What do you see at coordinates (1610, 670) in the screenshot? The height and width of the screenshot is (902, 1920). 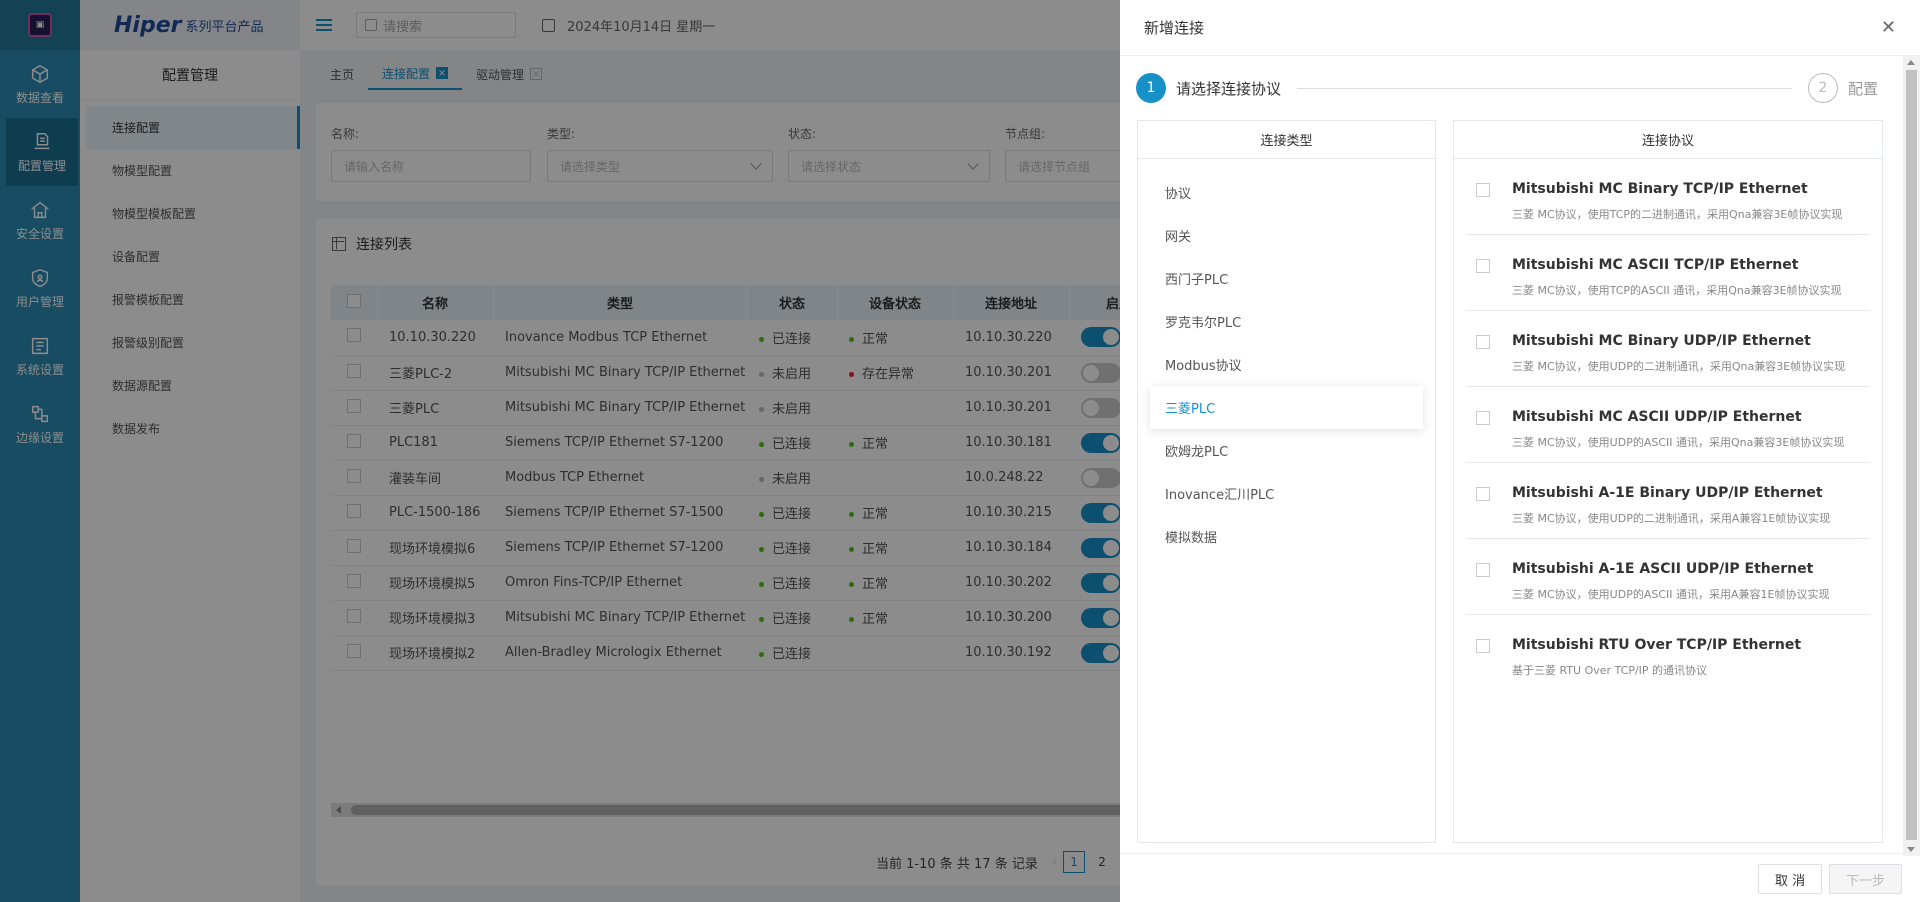 I see `protocol-desc: 基于三菱 RTU Over TCP/IP 的通讯协议` at bounding box center [1610, 670].